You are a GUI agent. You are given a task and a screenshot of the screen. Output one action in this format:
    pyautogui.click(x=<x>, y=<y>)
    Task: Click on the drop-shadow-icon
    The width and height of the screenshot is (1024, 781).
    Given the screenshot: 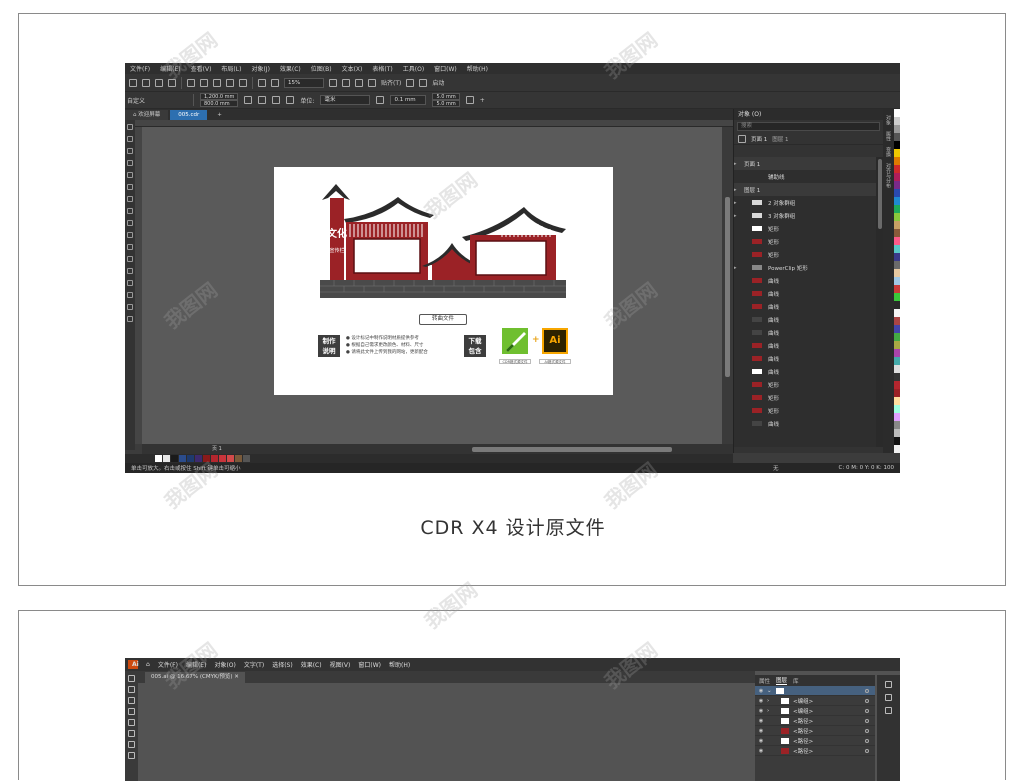 What is the action you would take?
    pyautogui.click(x=130, y=271)
    